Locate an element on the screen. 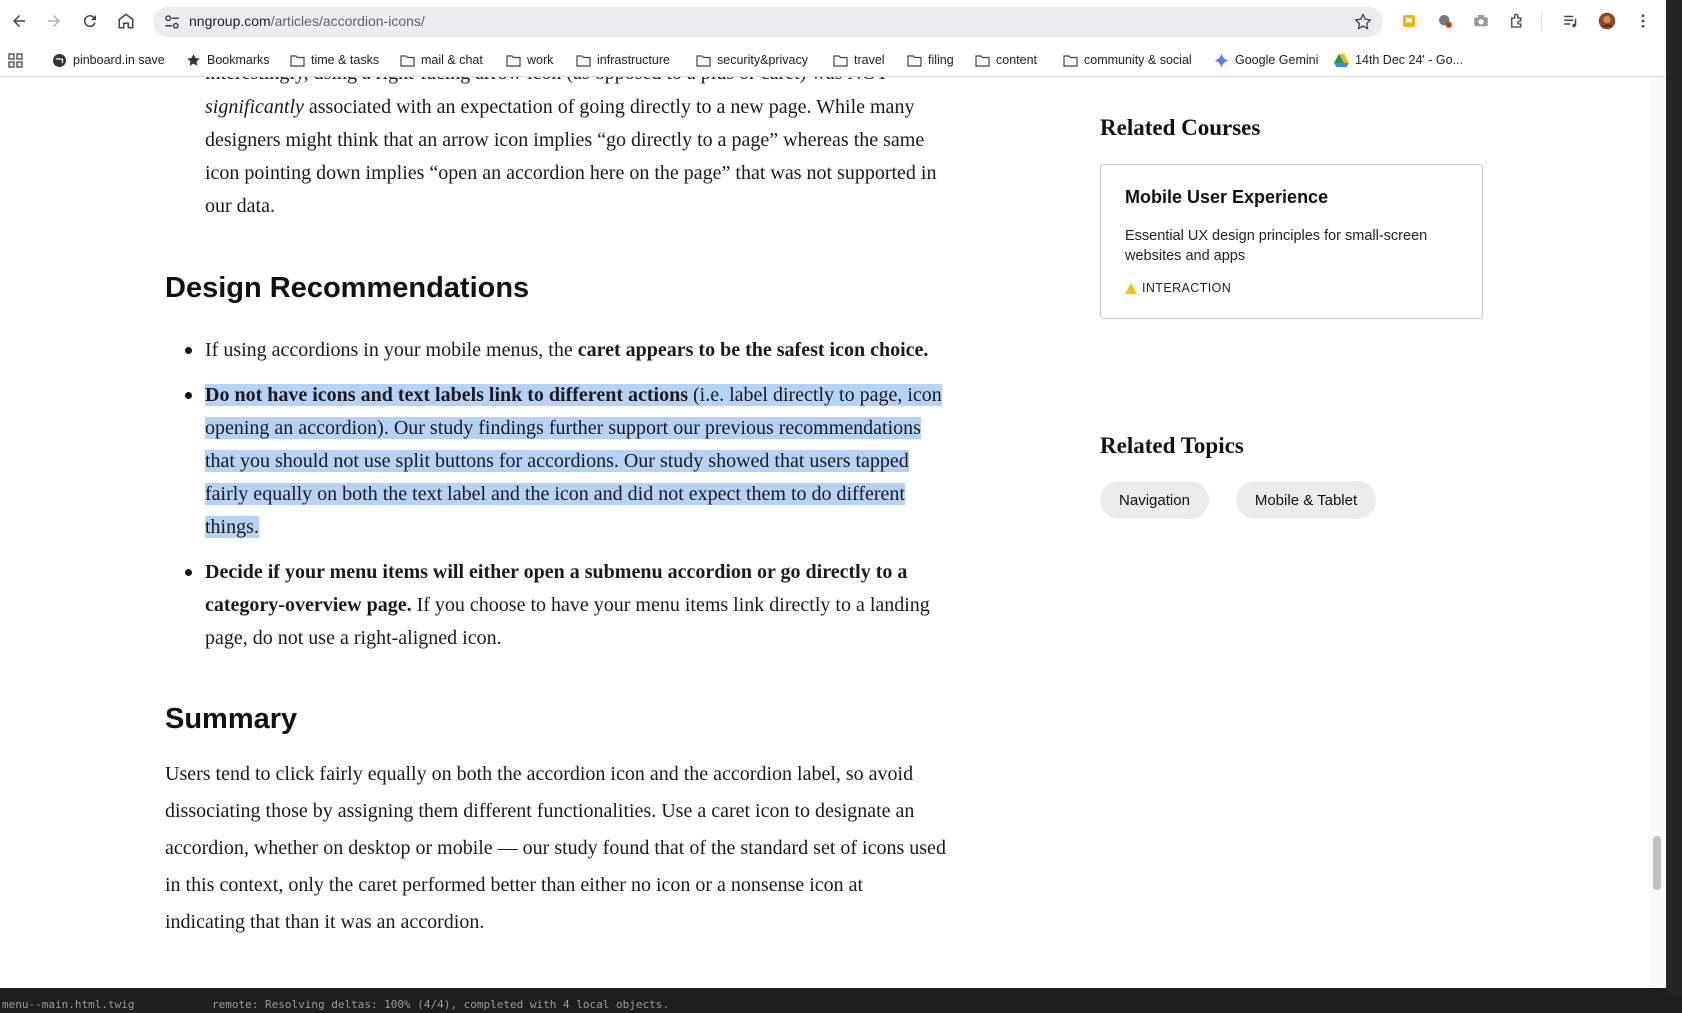  reload-icon is located at coordinates (89, 21).